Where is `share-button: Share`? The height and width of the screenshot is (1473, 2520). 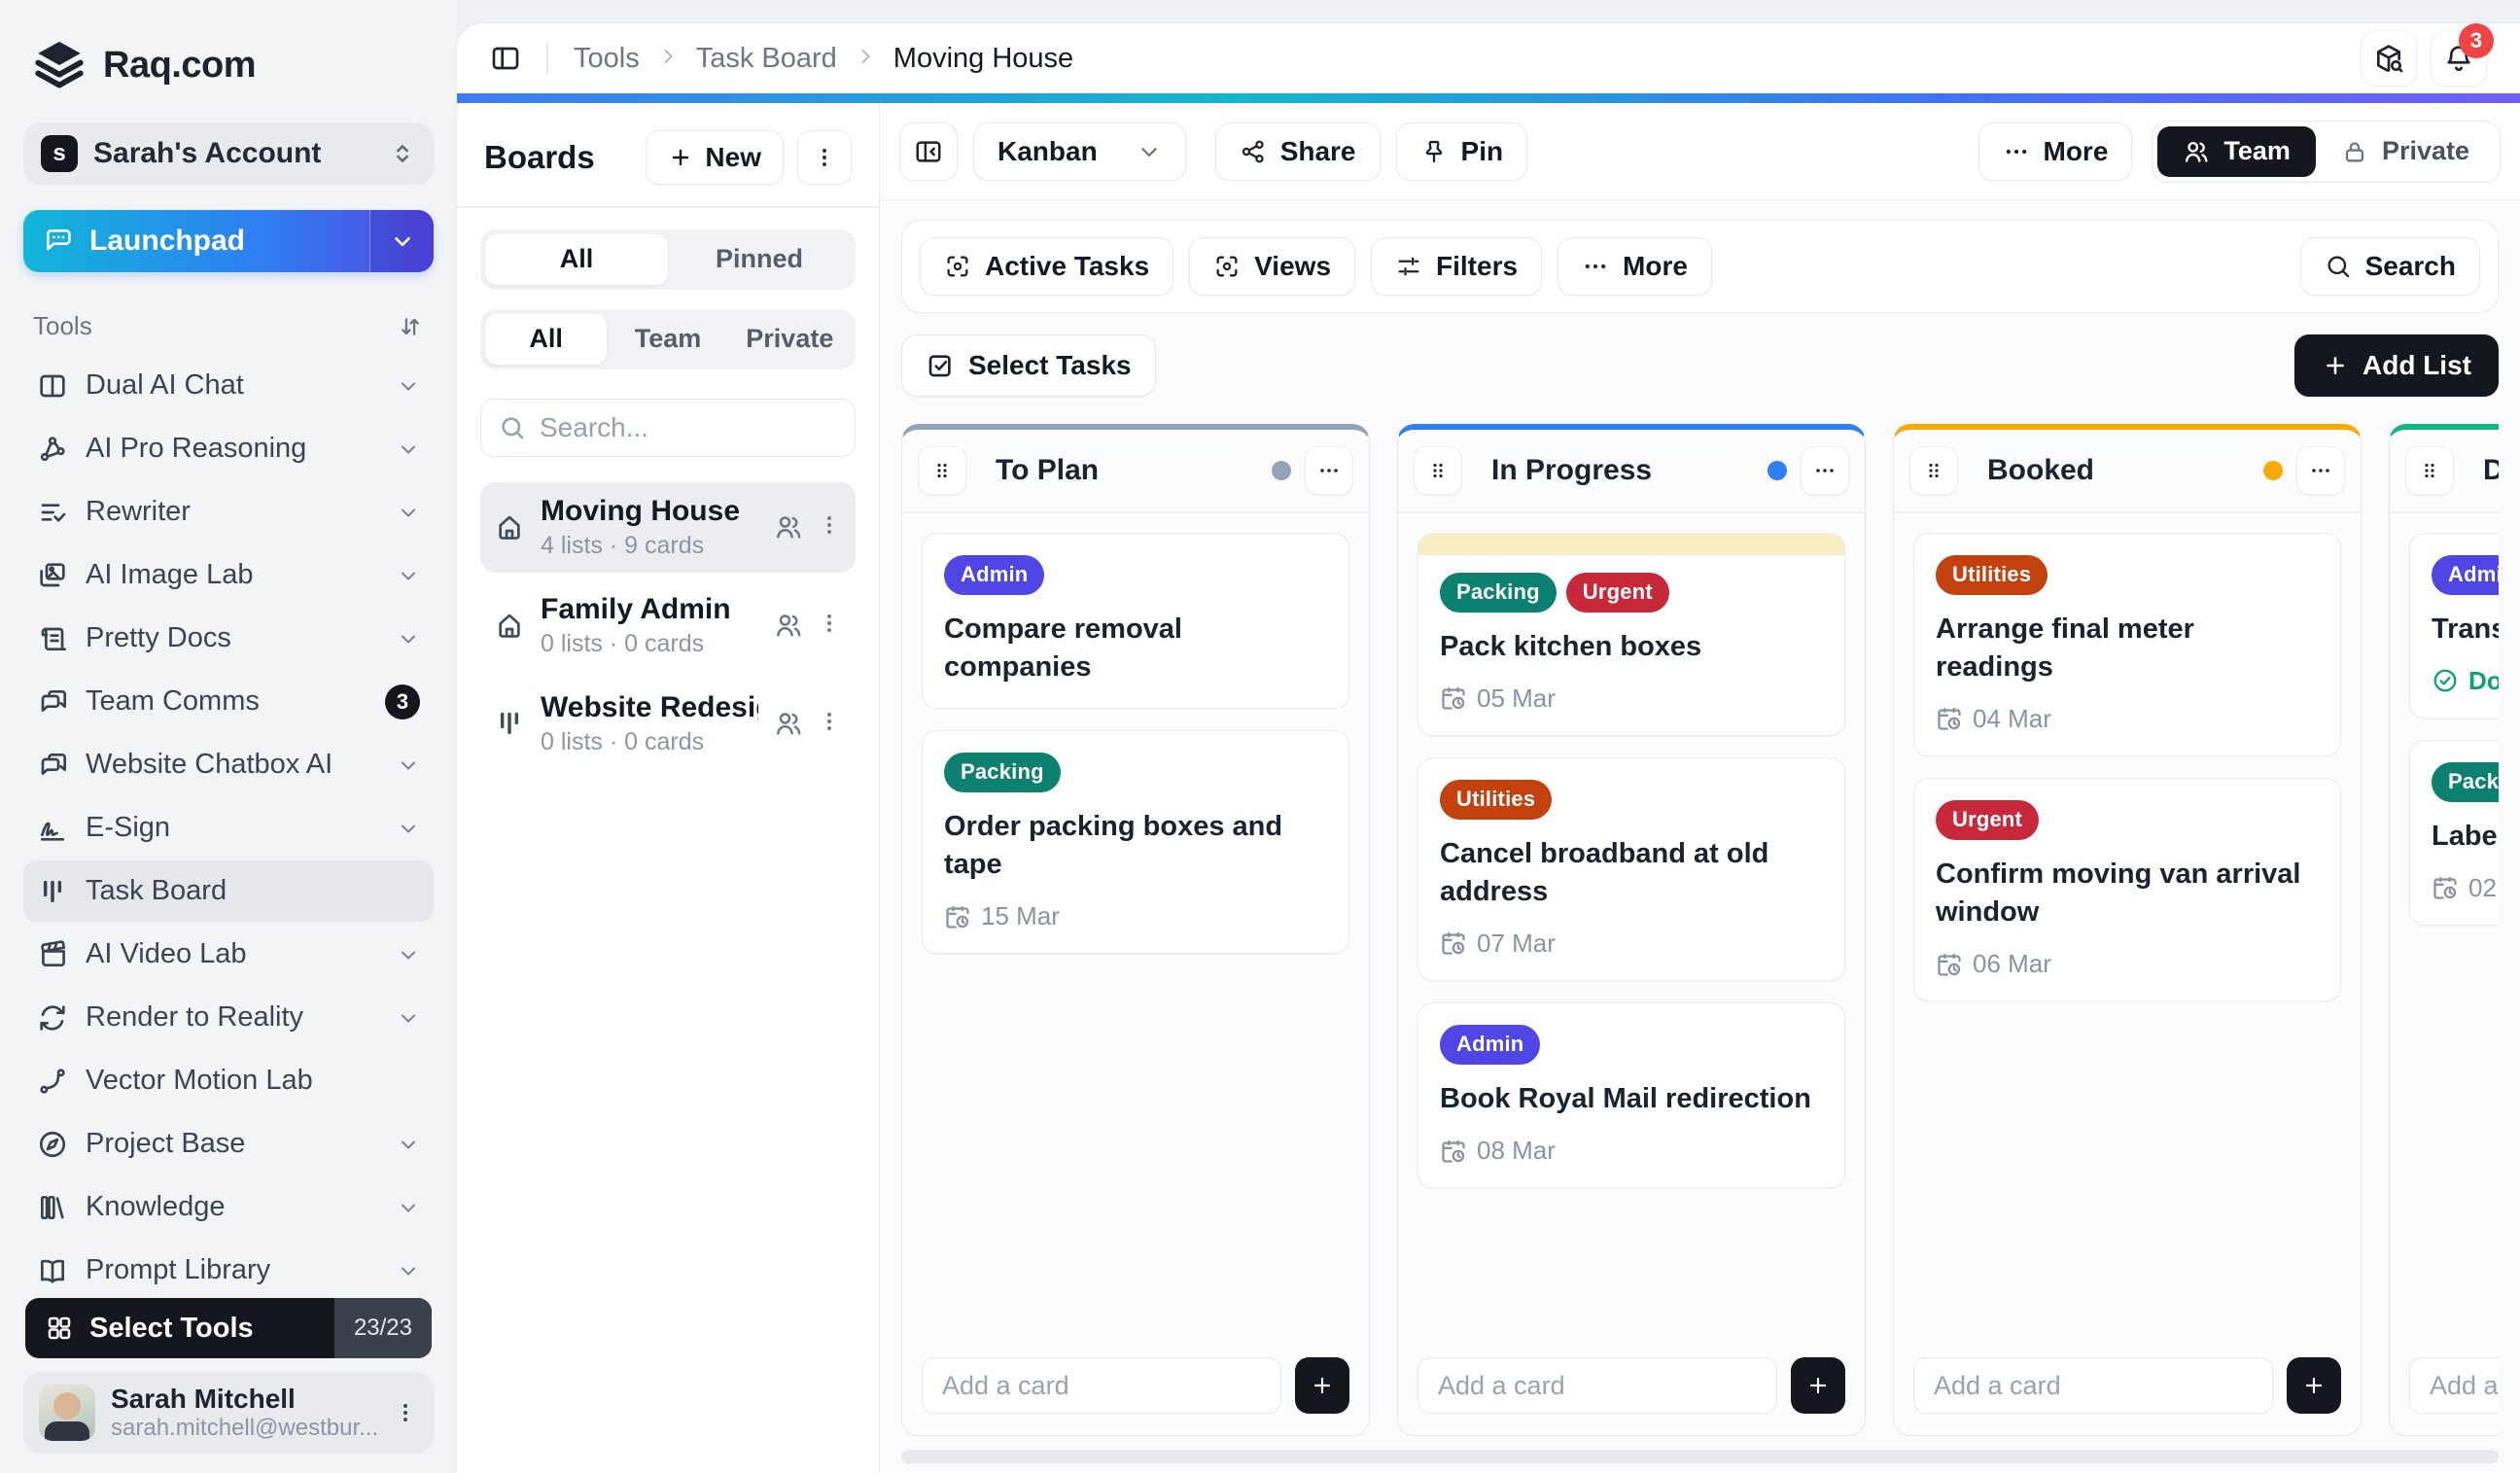
share-button: Share is located at coordinates (1297, 151).